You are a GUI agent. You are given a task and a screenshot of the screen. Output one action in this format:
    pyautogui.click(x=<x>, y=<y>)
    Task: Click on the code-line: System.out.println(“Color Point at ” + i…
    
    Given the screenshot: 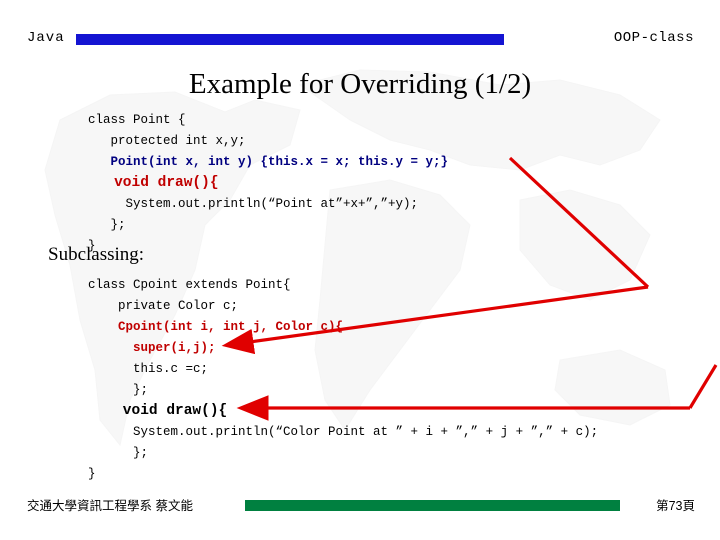 What is the action you would take?
    pyautogui.click(x=343, y=432)
    